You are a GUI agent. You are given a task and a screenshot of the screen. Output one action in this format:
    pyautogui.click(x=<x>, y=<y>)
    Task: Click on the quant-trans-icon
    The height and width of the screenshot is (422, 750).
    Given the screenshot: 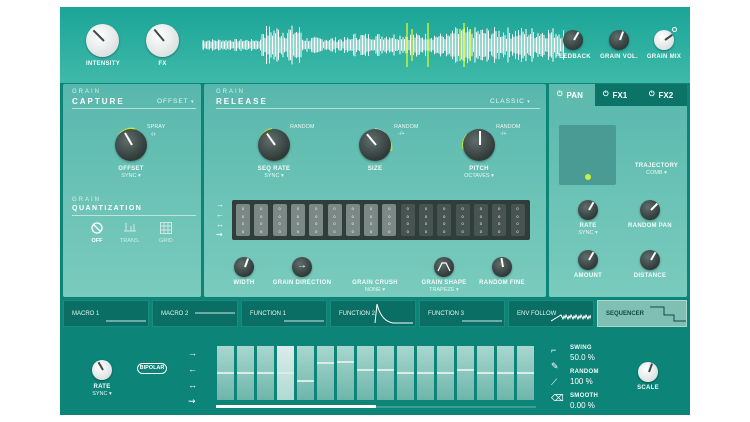 What is the action you would take?
    pyautogui.click(x=130, y=228)
    